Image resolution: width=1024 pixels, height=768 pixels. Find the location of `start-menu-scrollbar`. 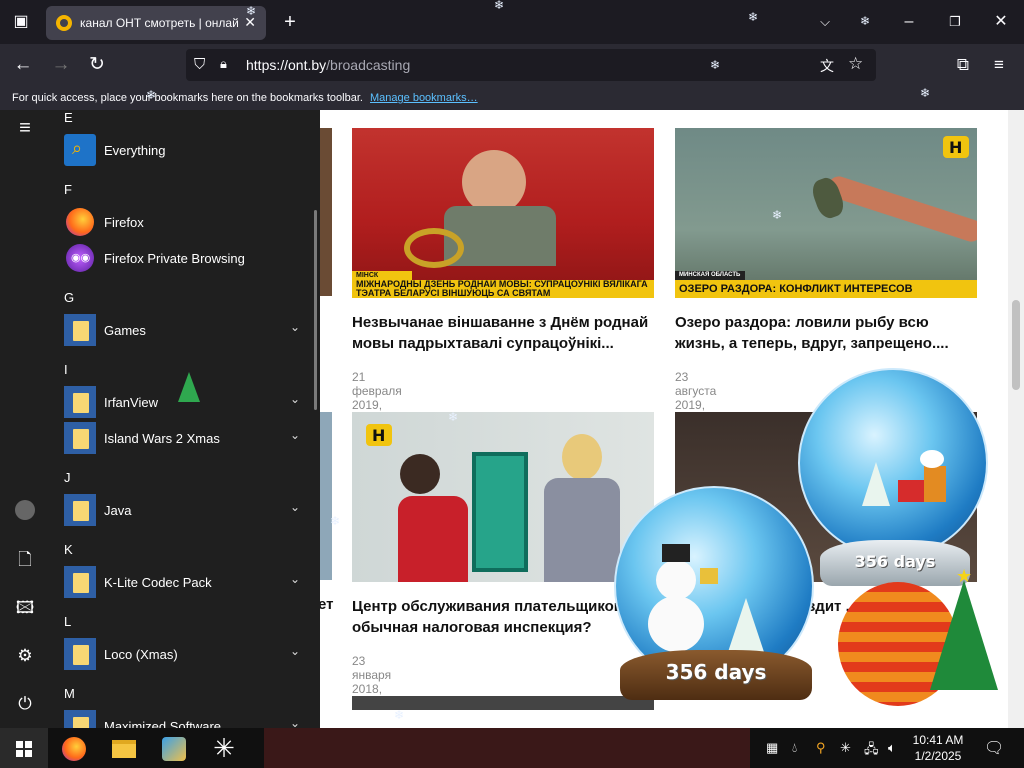

start-menu-scrollbar is located at coordinates (315, 310).